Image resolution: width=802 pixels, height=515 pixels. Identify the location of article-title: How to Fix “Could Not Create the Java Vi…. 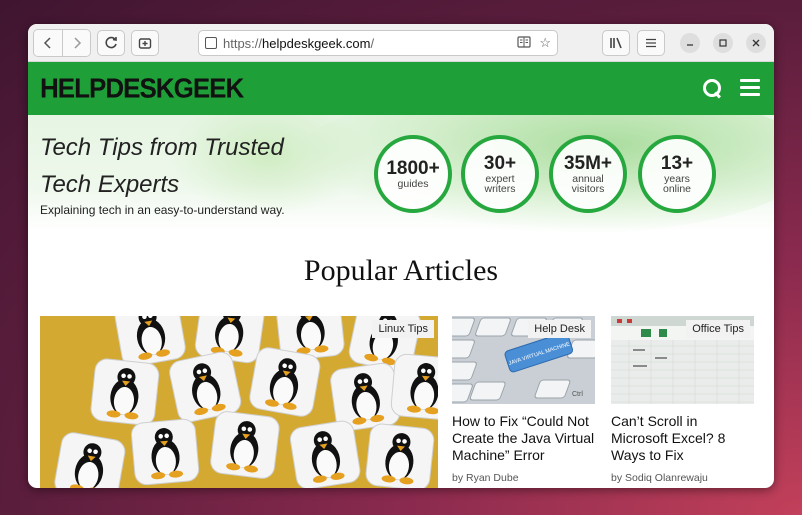
(523, 438).